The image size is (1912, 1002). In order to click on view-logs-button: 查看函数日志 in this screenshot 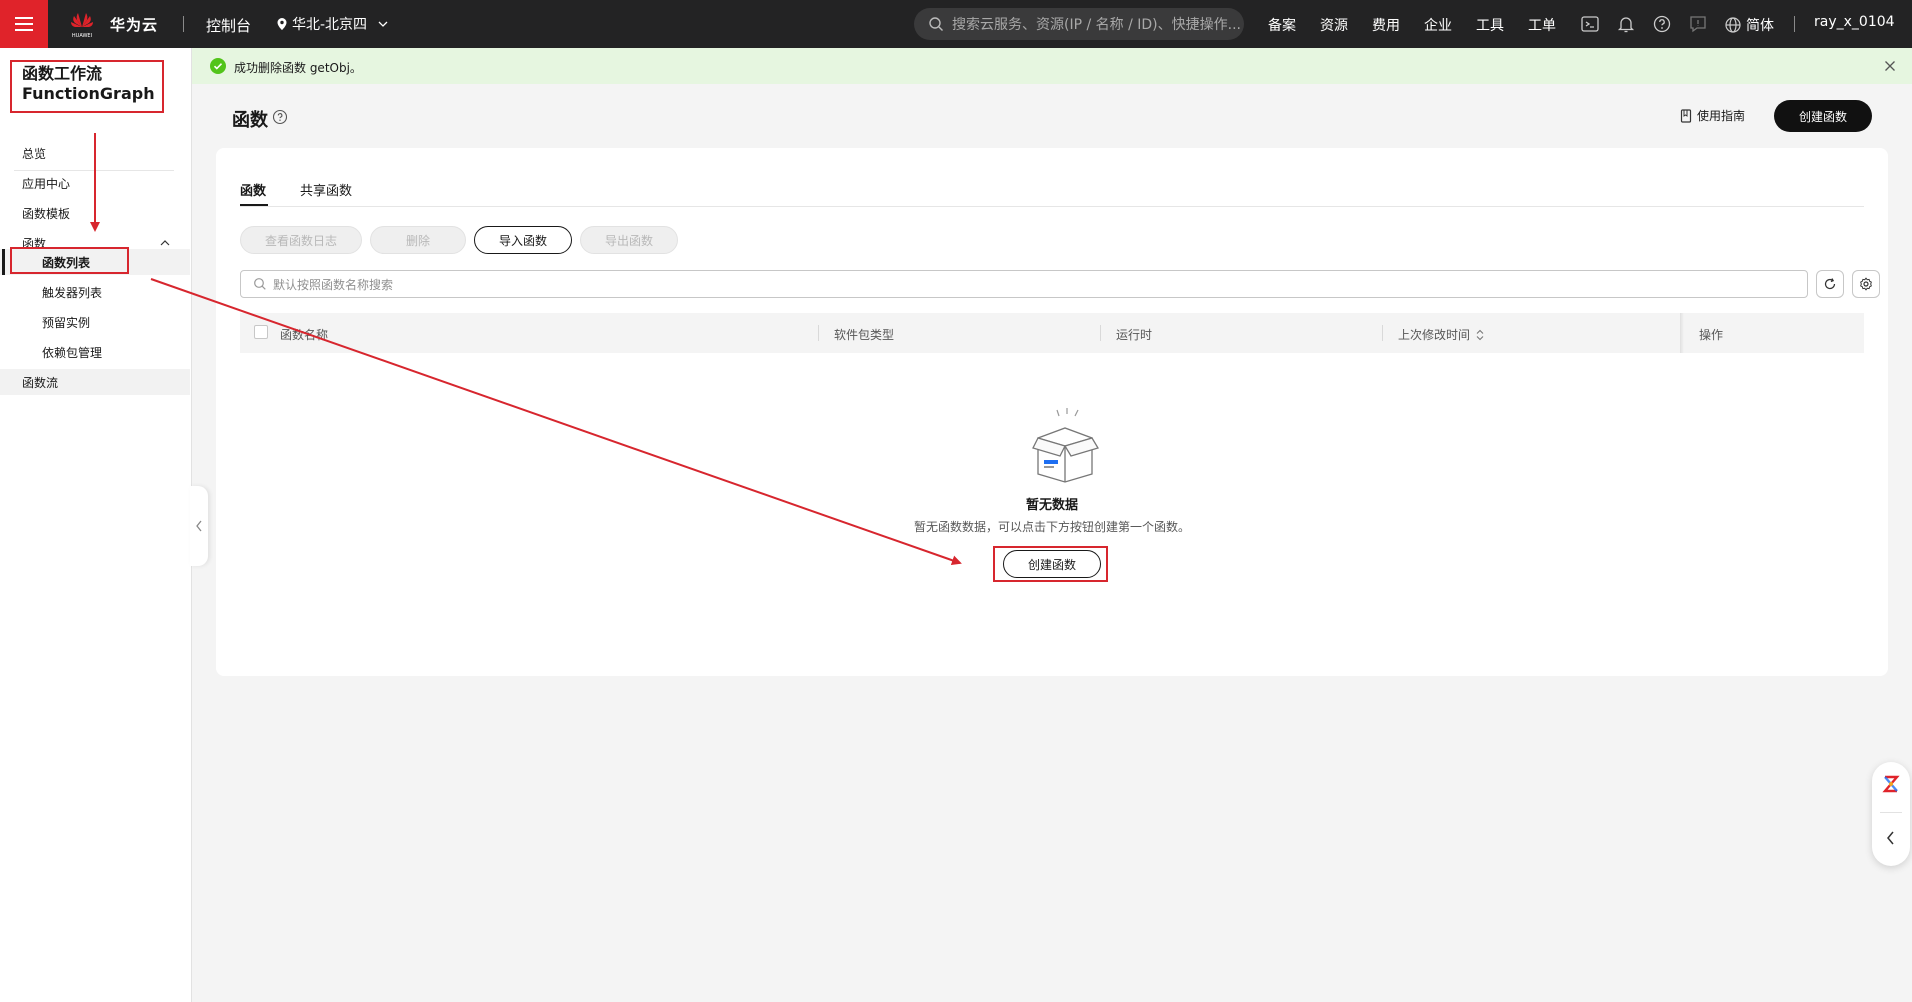, I will do `click(301, 240)`.